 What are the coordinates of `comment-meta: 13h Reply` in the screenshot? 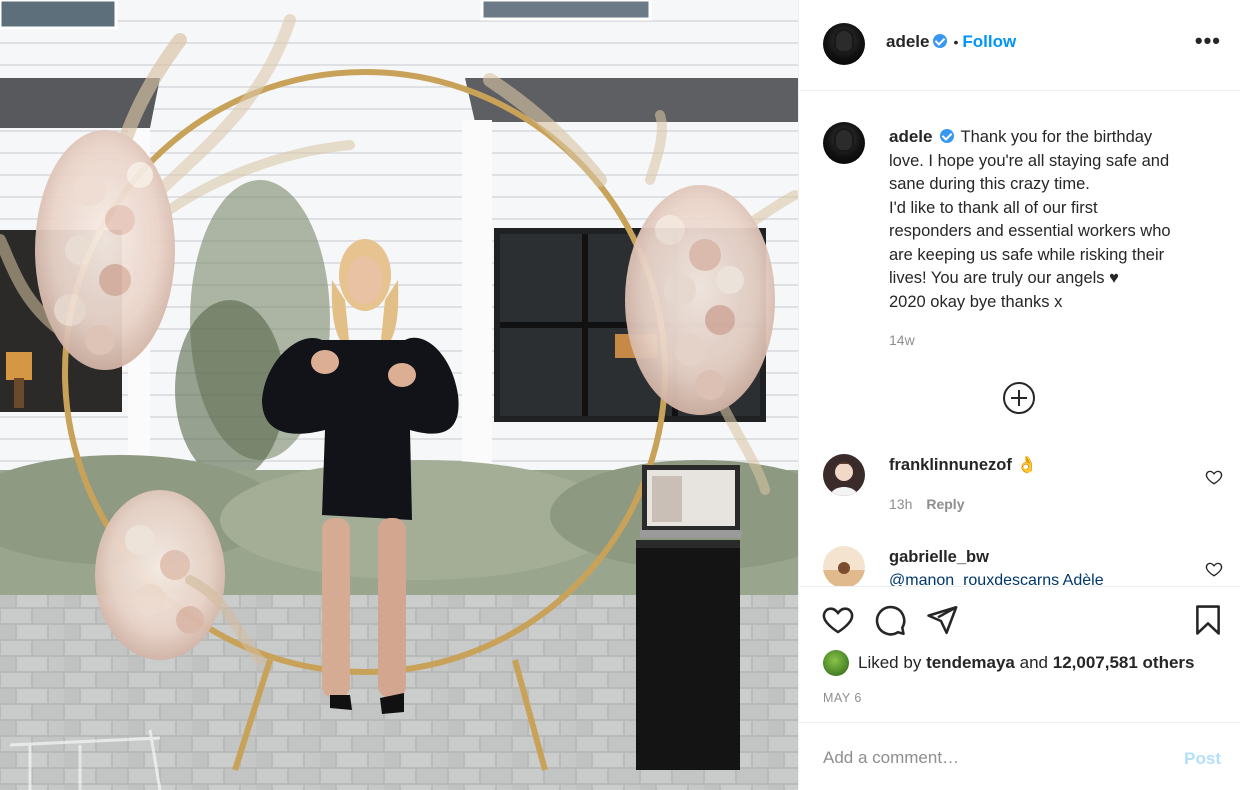 It's located at (933, 504).